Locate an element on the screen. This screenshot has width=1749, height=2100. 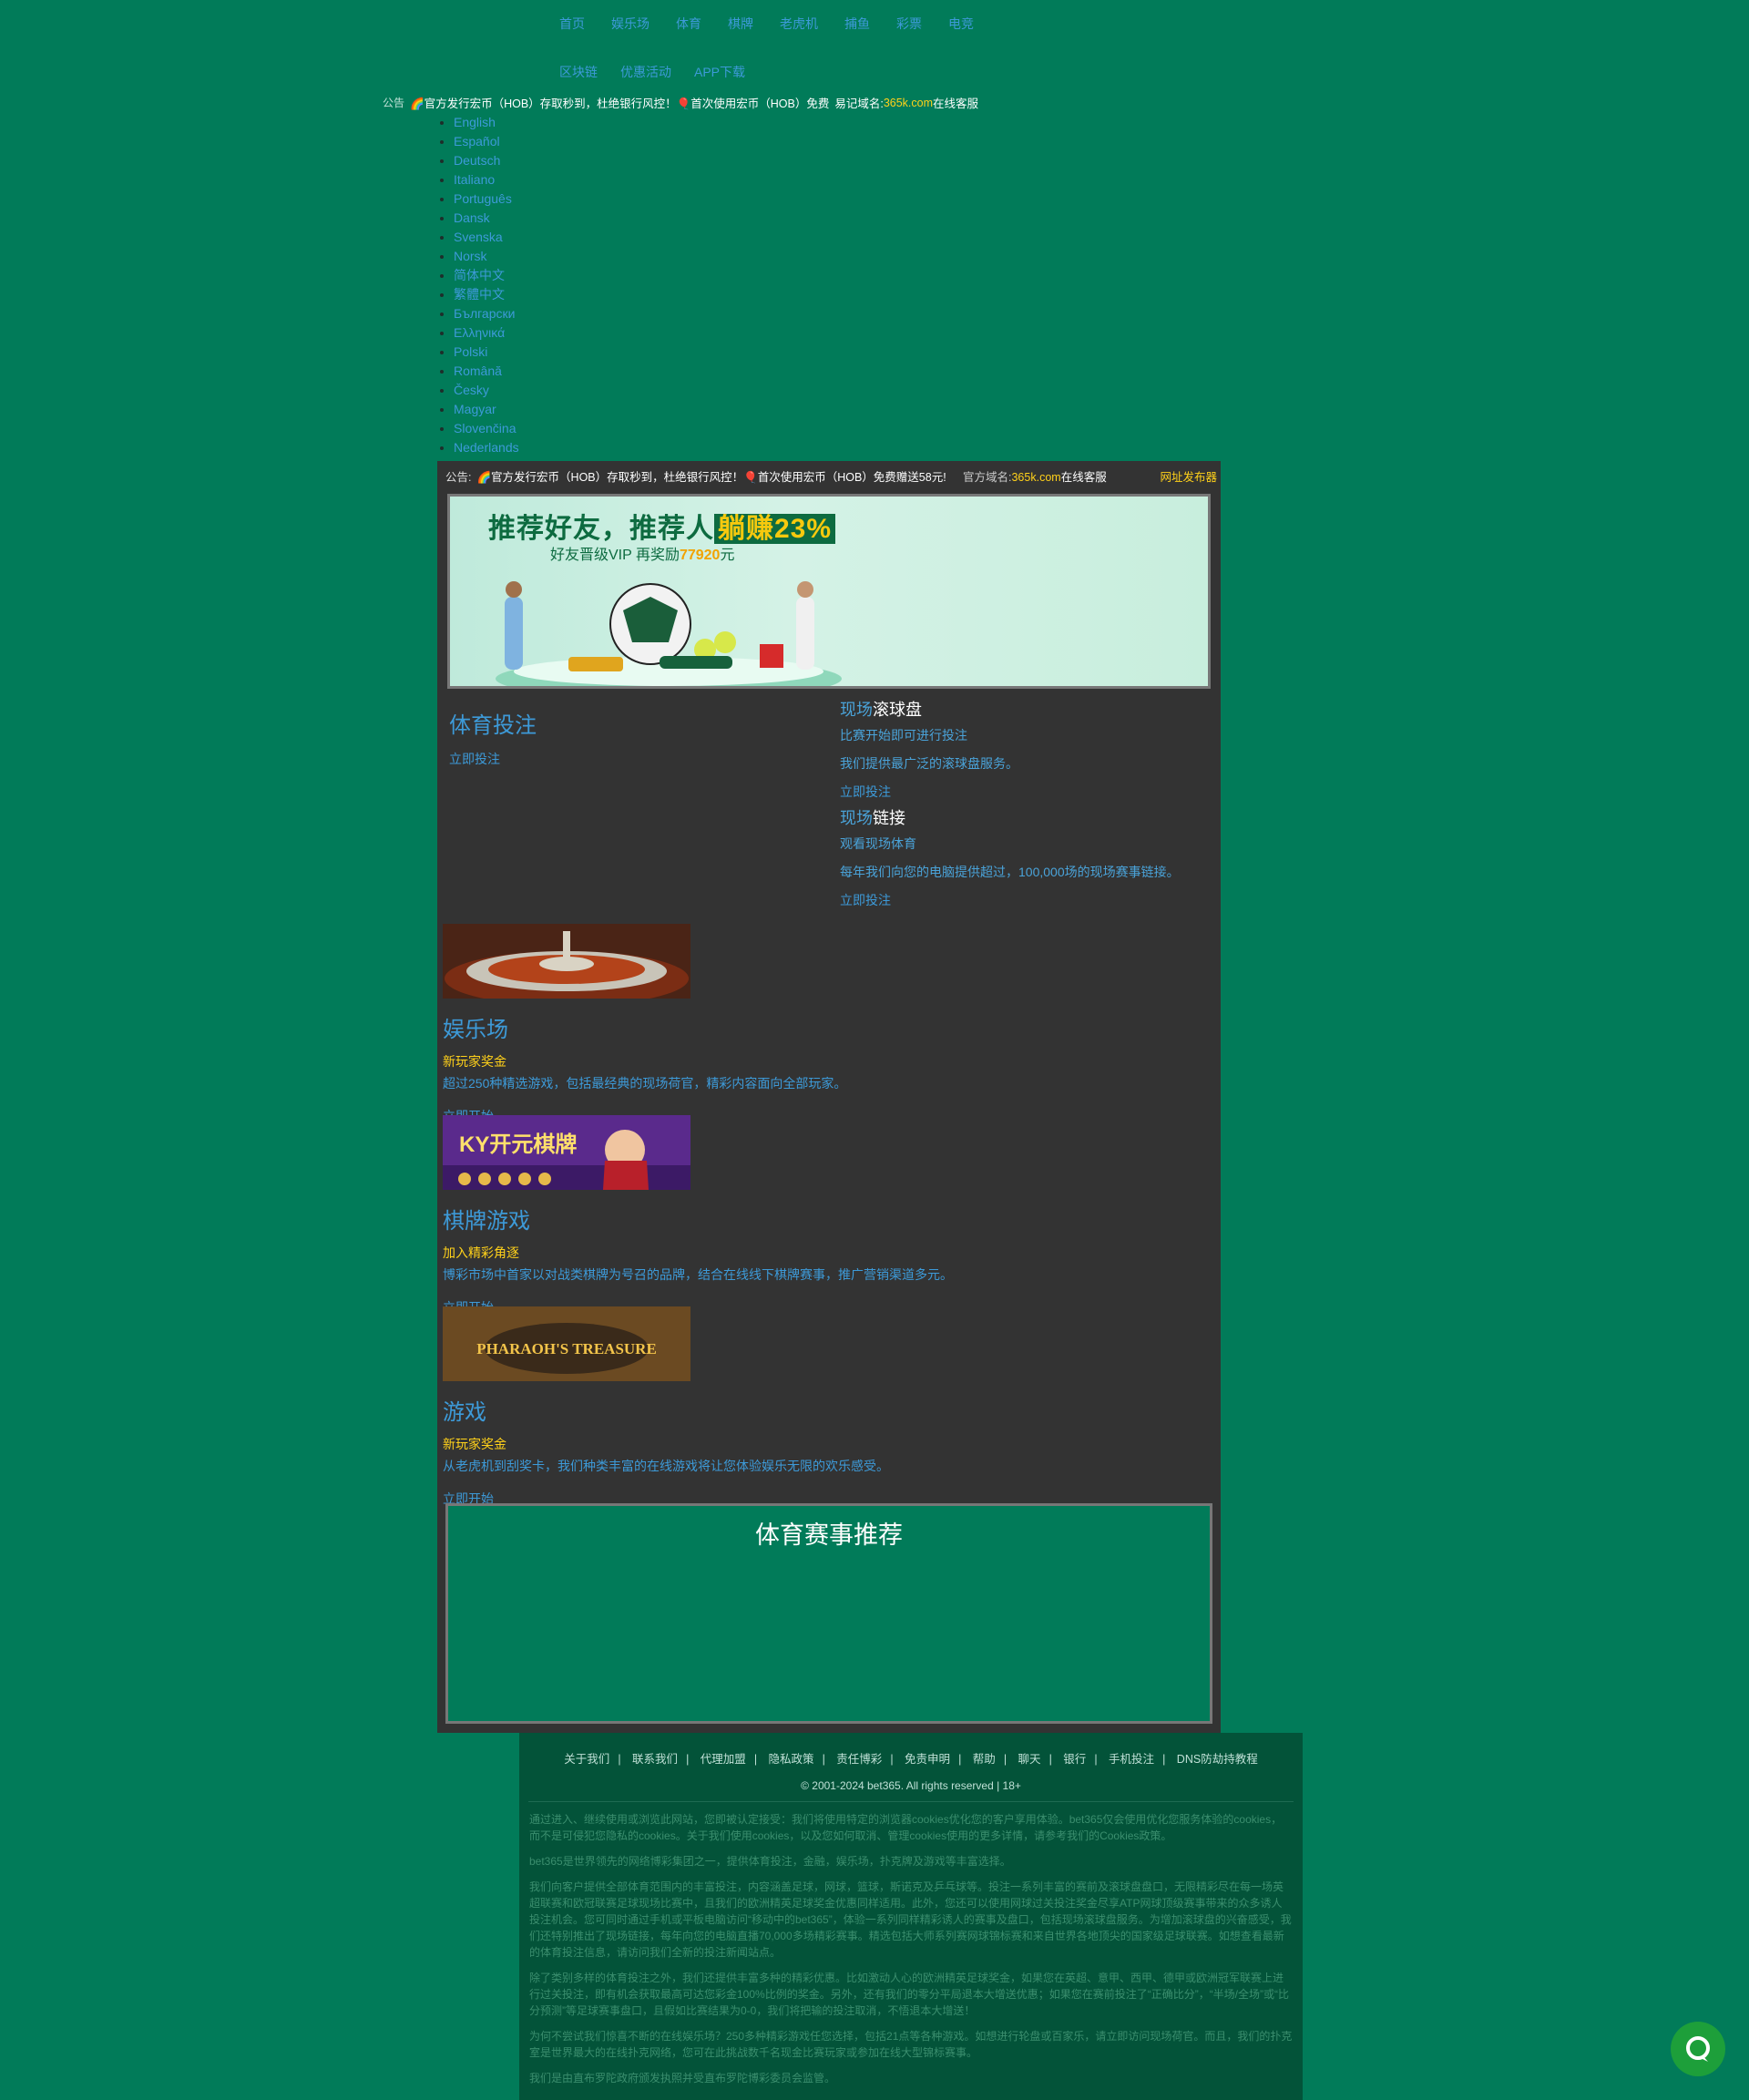
game-title: 棋牌游戏 is located at coordinates (486, 1222).